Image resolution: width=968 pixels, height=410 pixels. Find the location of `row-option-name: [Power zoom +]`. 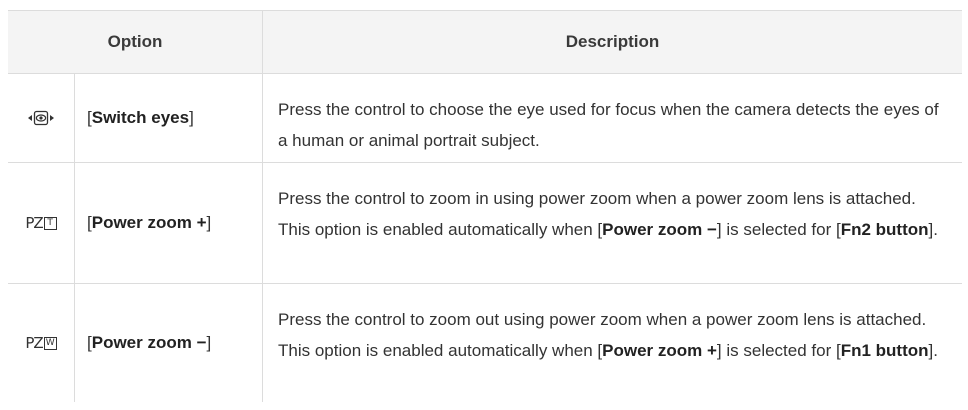

row-option-name: [Power zoom +] is located at coordinates (168, 223).